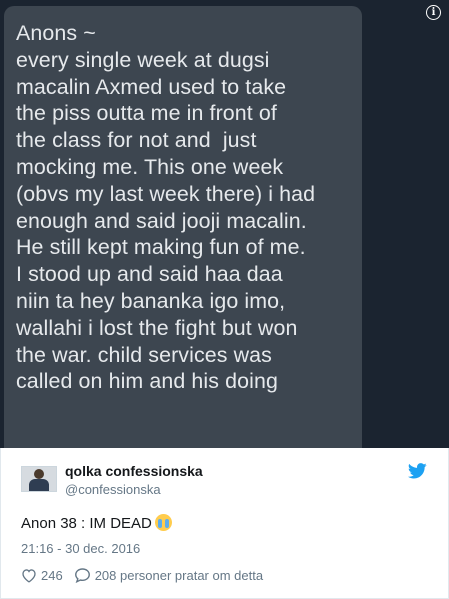  I want to click on replies-text: 208 personer pratar om detta, so click(179, 575).